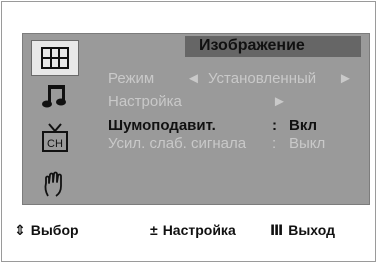  I want to click on left-arrow-icon: ◄, so click(193, 78).